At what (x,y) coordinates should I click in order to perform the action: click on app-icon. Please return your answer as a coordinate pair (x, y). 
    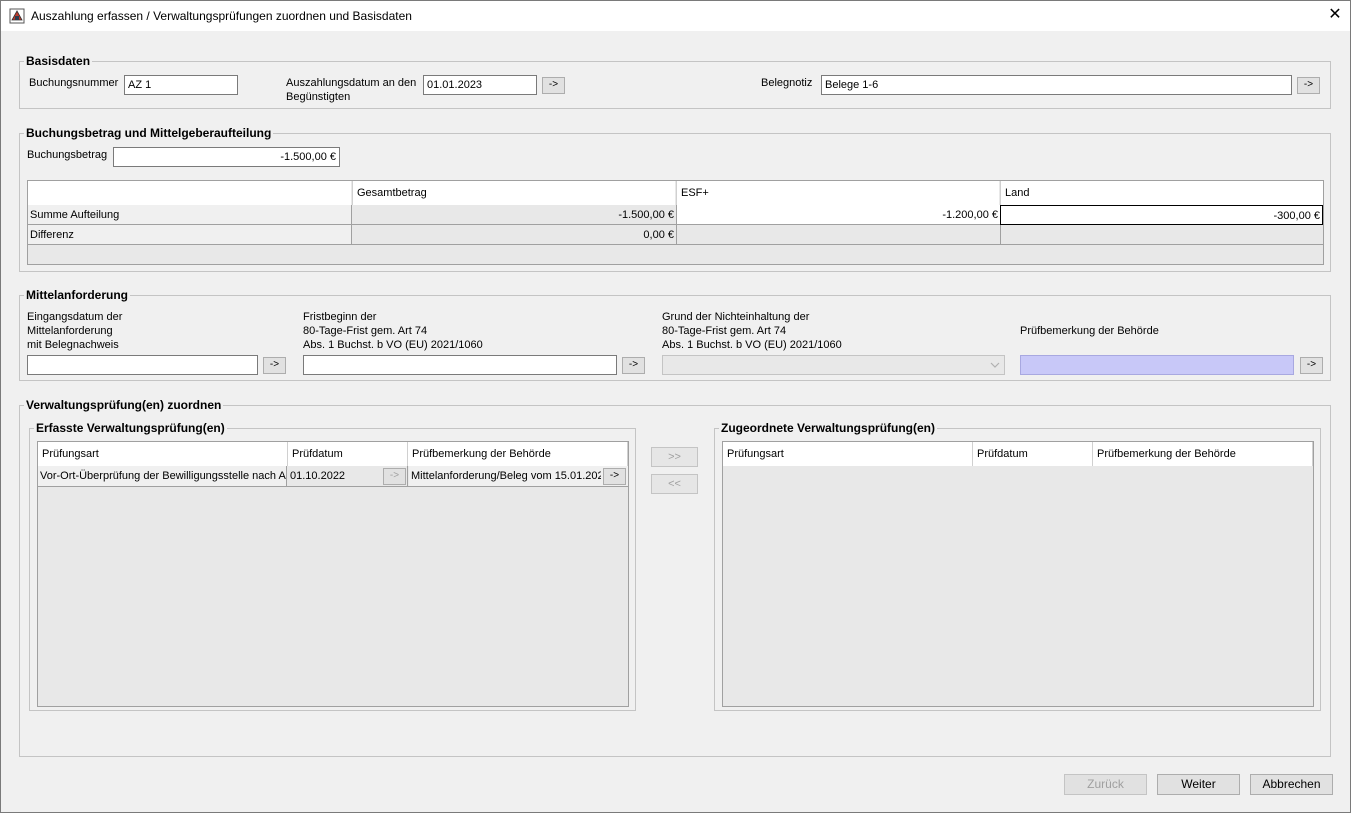
    Looking at the image, I should click on (17, 16).